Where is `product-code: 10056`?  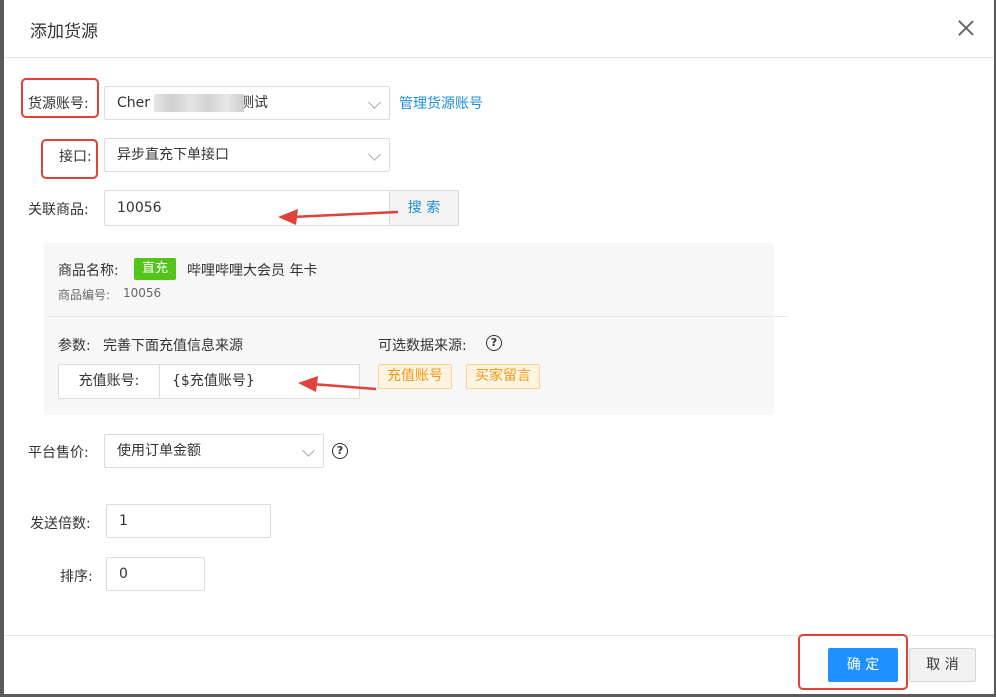 product-code: 10056 is located at coordinates (142, 293).